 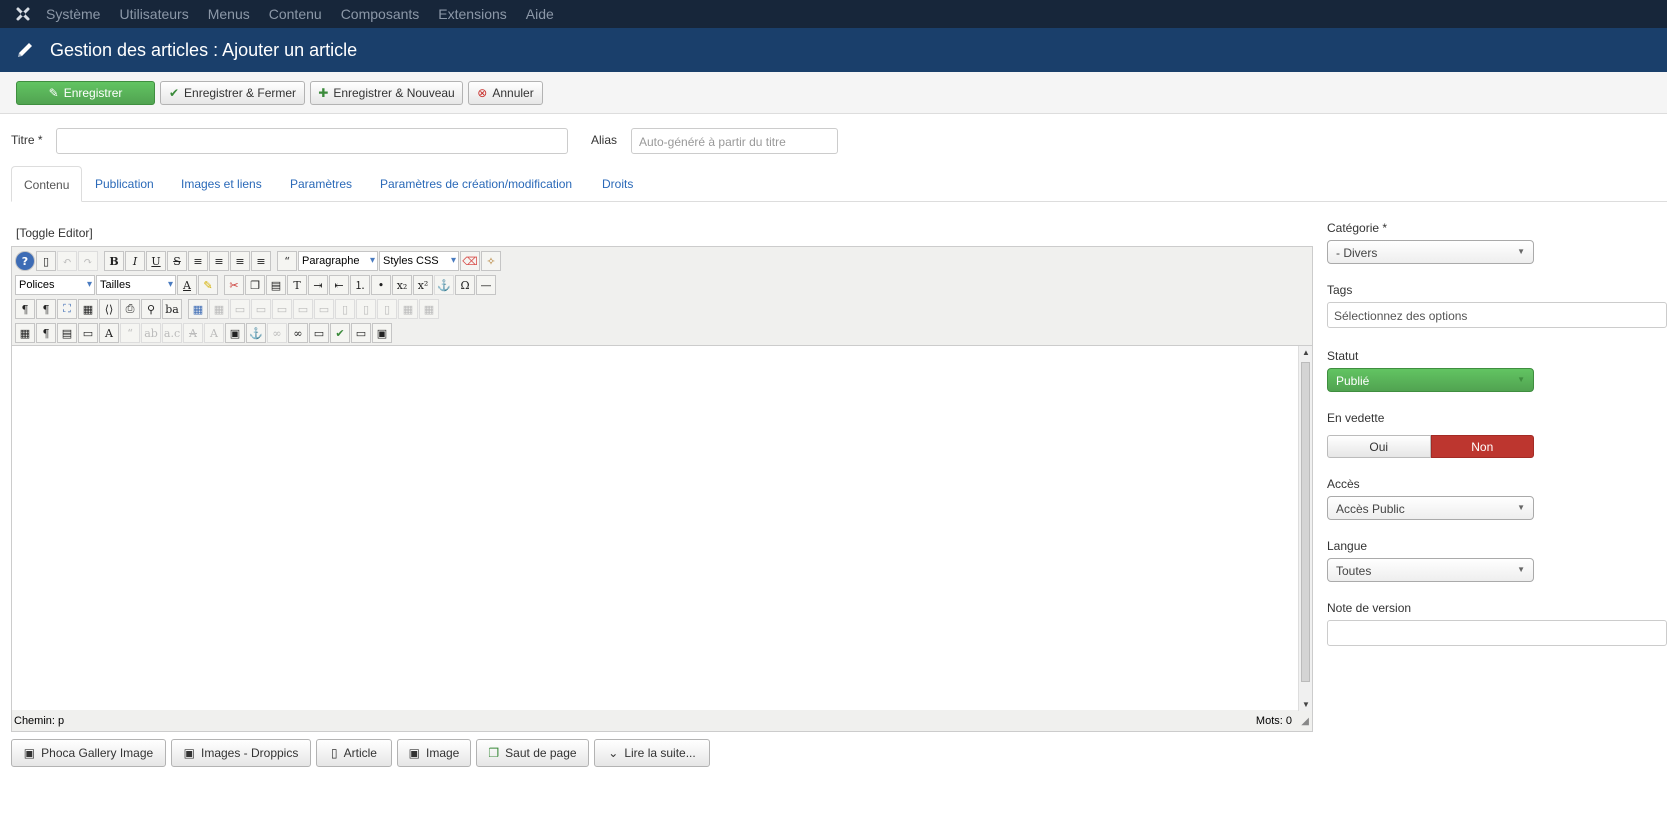 What do you see at coordinates (381, 285) in the screenshot?
I see `unordered-list-icon: •` at bounding box center [381, 285].